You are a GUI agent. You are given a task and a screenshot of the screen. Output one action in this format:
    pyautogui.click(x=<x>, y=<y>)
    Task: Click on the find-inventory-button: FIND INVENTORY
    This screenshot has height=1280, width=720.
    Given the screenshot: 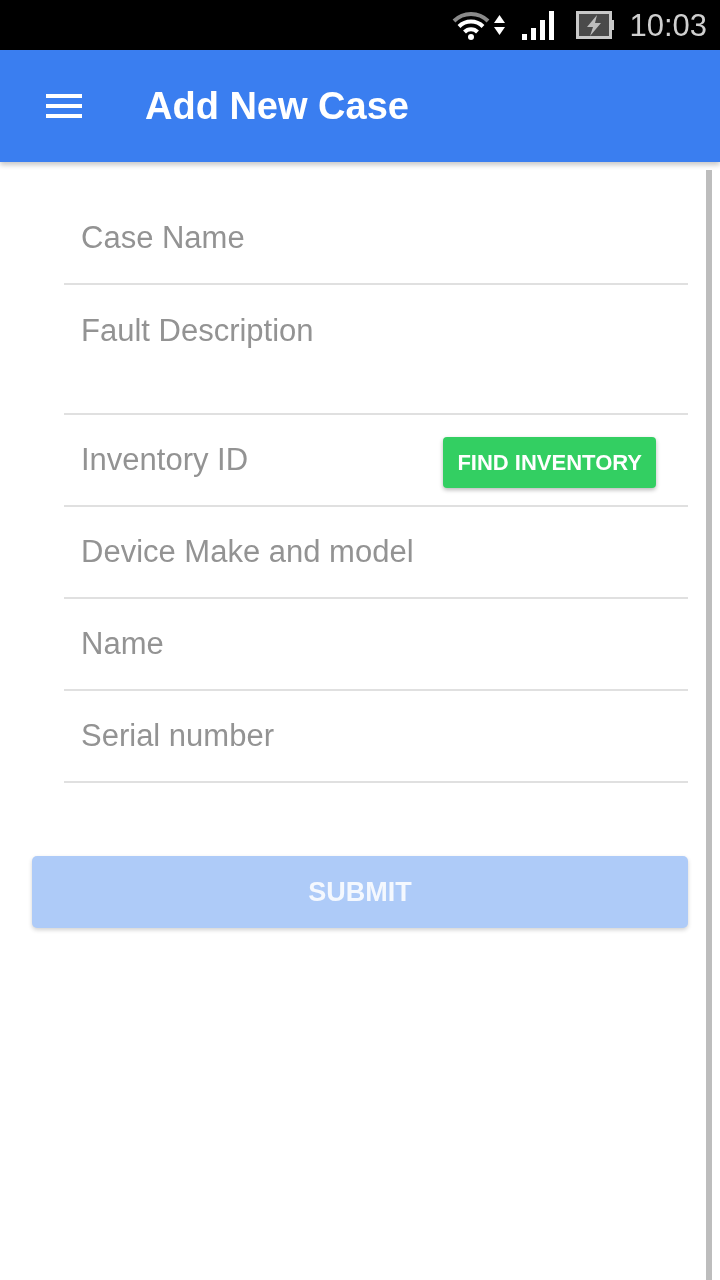 What is the action you would take?
    pyautogui.click(x=549, y=462)
    